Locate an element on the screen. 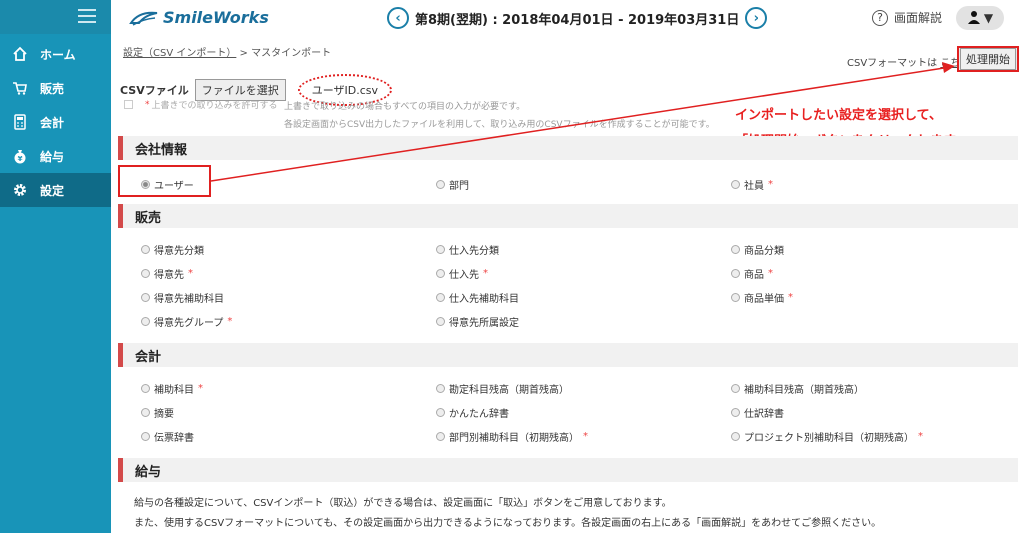 The width and height of the screenshot is (1024, 533). option-accounting-item: 補助科目 * is located at coordinates (172, 388).